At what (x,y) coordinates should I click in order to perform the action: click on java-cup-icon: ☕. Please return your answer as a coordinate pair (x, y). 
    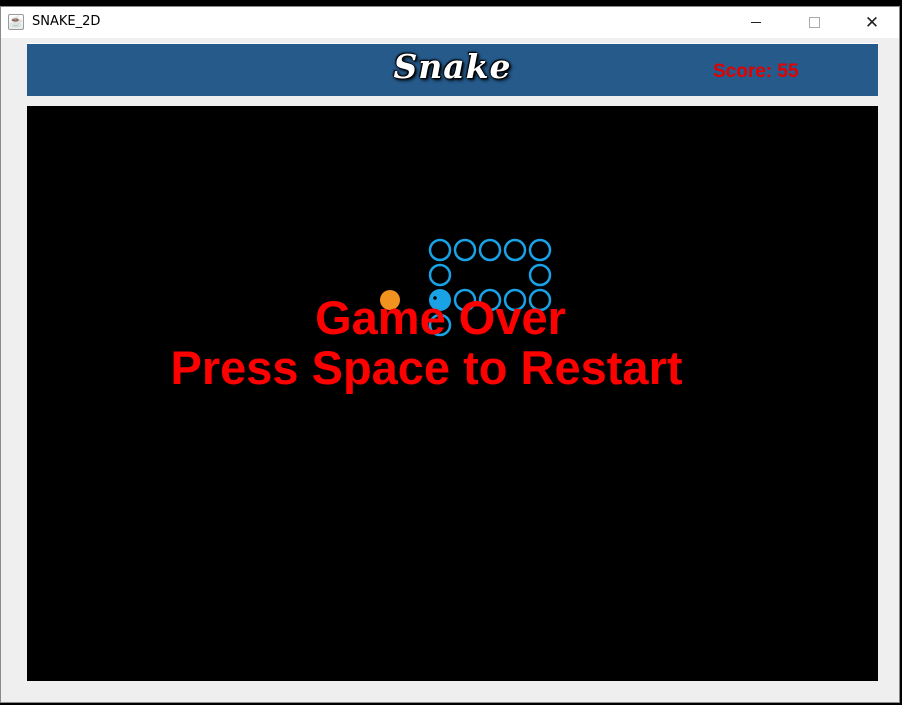
    Looking at the image, I should click on (16, 22).